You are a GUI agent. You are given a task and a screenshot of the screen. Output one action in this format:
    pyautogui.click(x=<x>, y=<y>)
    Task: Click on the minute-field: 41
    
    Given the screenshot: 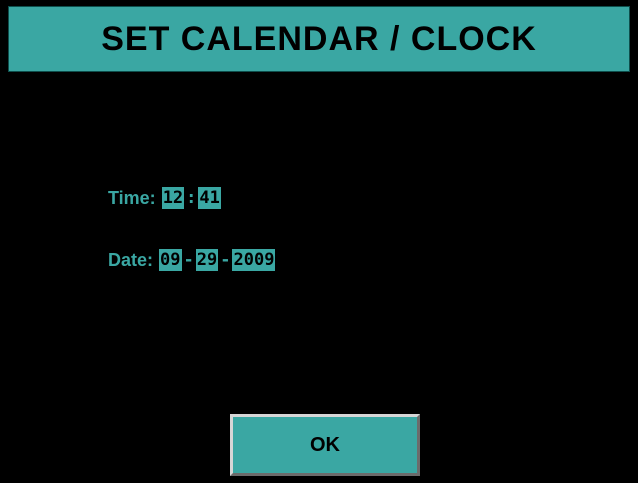 What is the action you would take?
    pyautogui.click(x=209, y=198)
    